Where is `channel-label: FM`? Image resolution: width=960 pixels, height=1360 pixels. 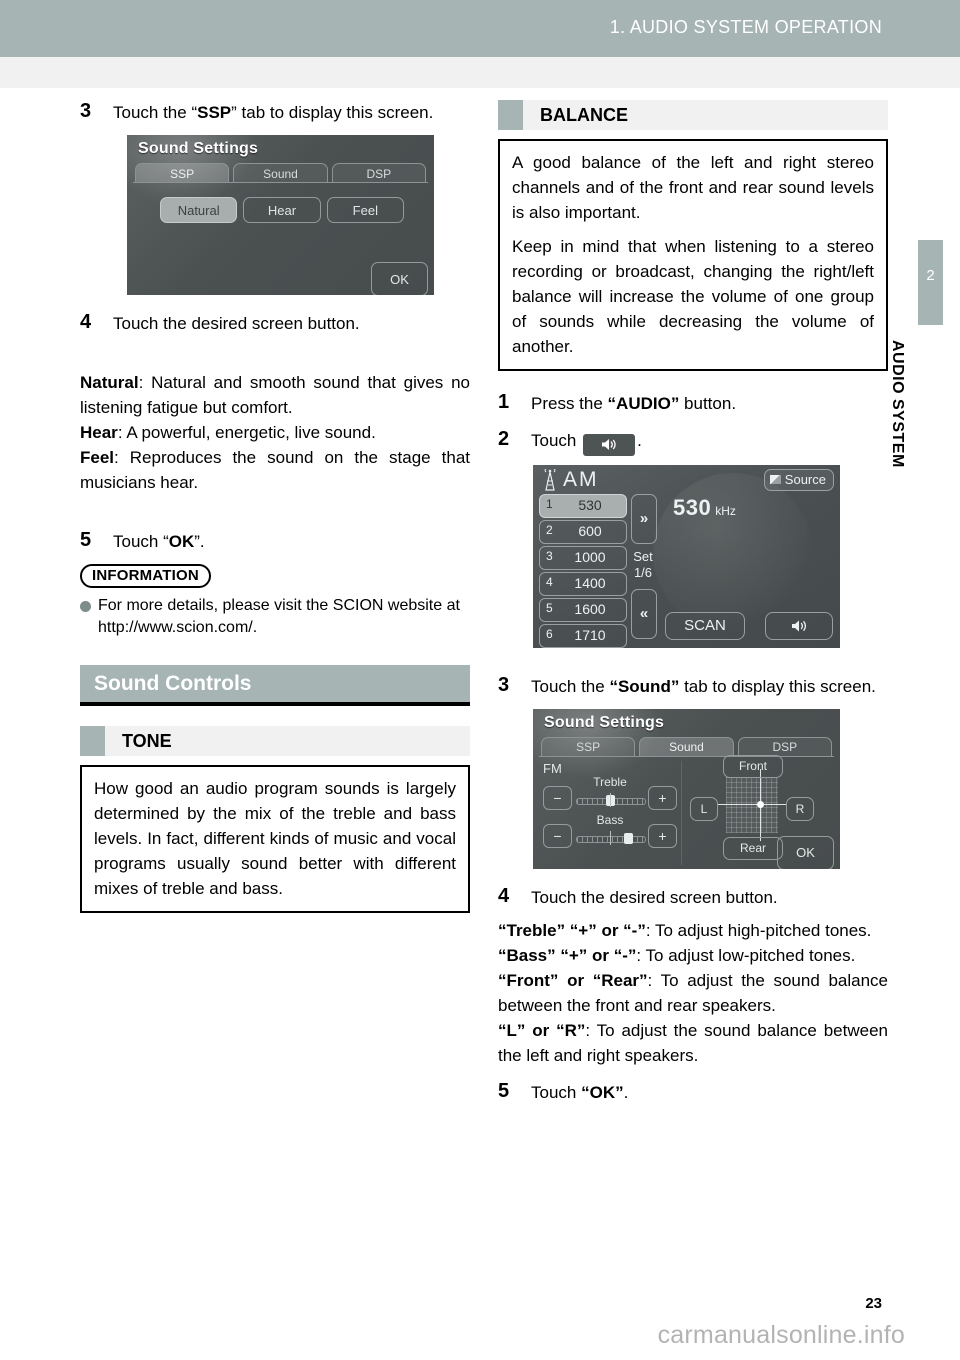 channel-label: FM is located at coordinates (552, 768).